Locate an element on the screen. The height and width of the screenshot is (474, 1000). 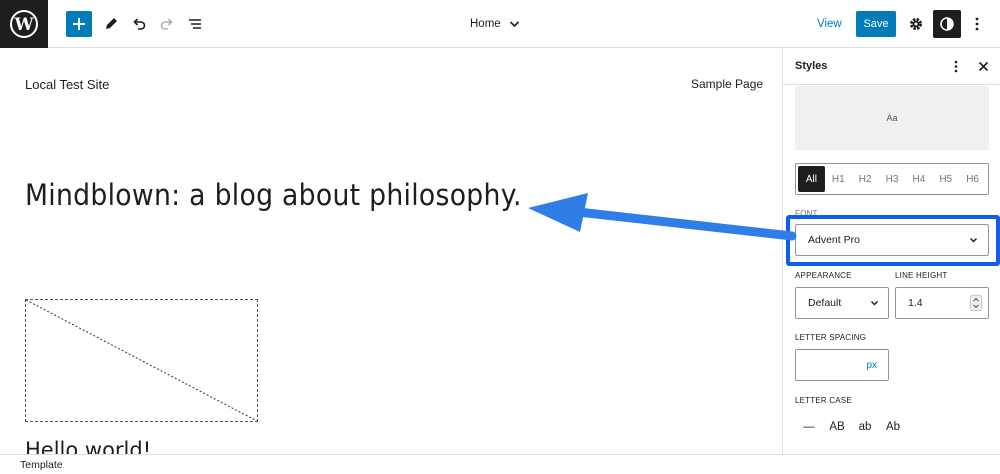
list-view-icon is located at coordinates (195, 24).